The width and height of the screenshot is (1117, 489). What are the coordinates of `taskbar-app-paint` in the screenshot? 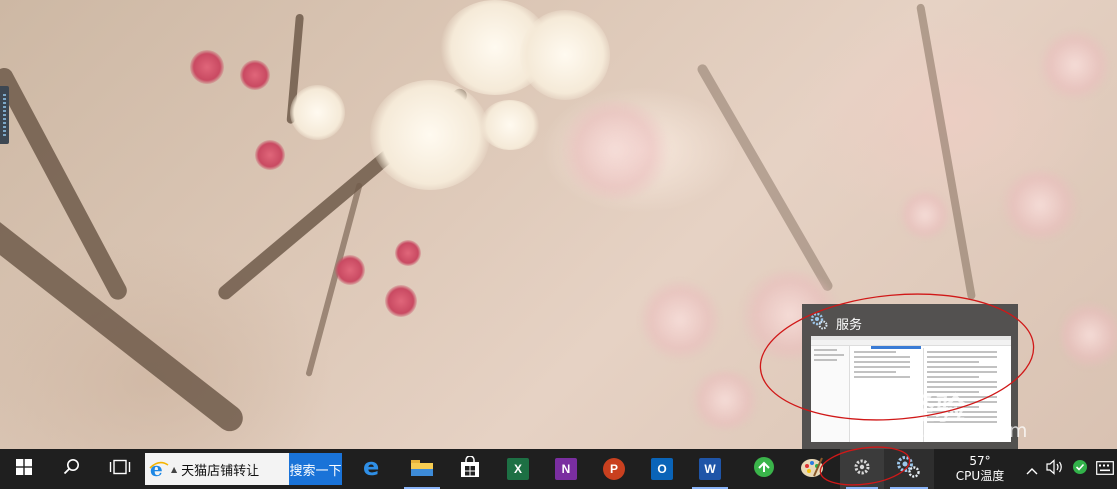 It's located at (812, 469).